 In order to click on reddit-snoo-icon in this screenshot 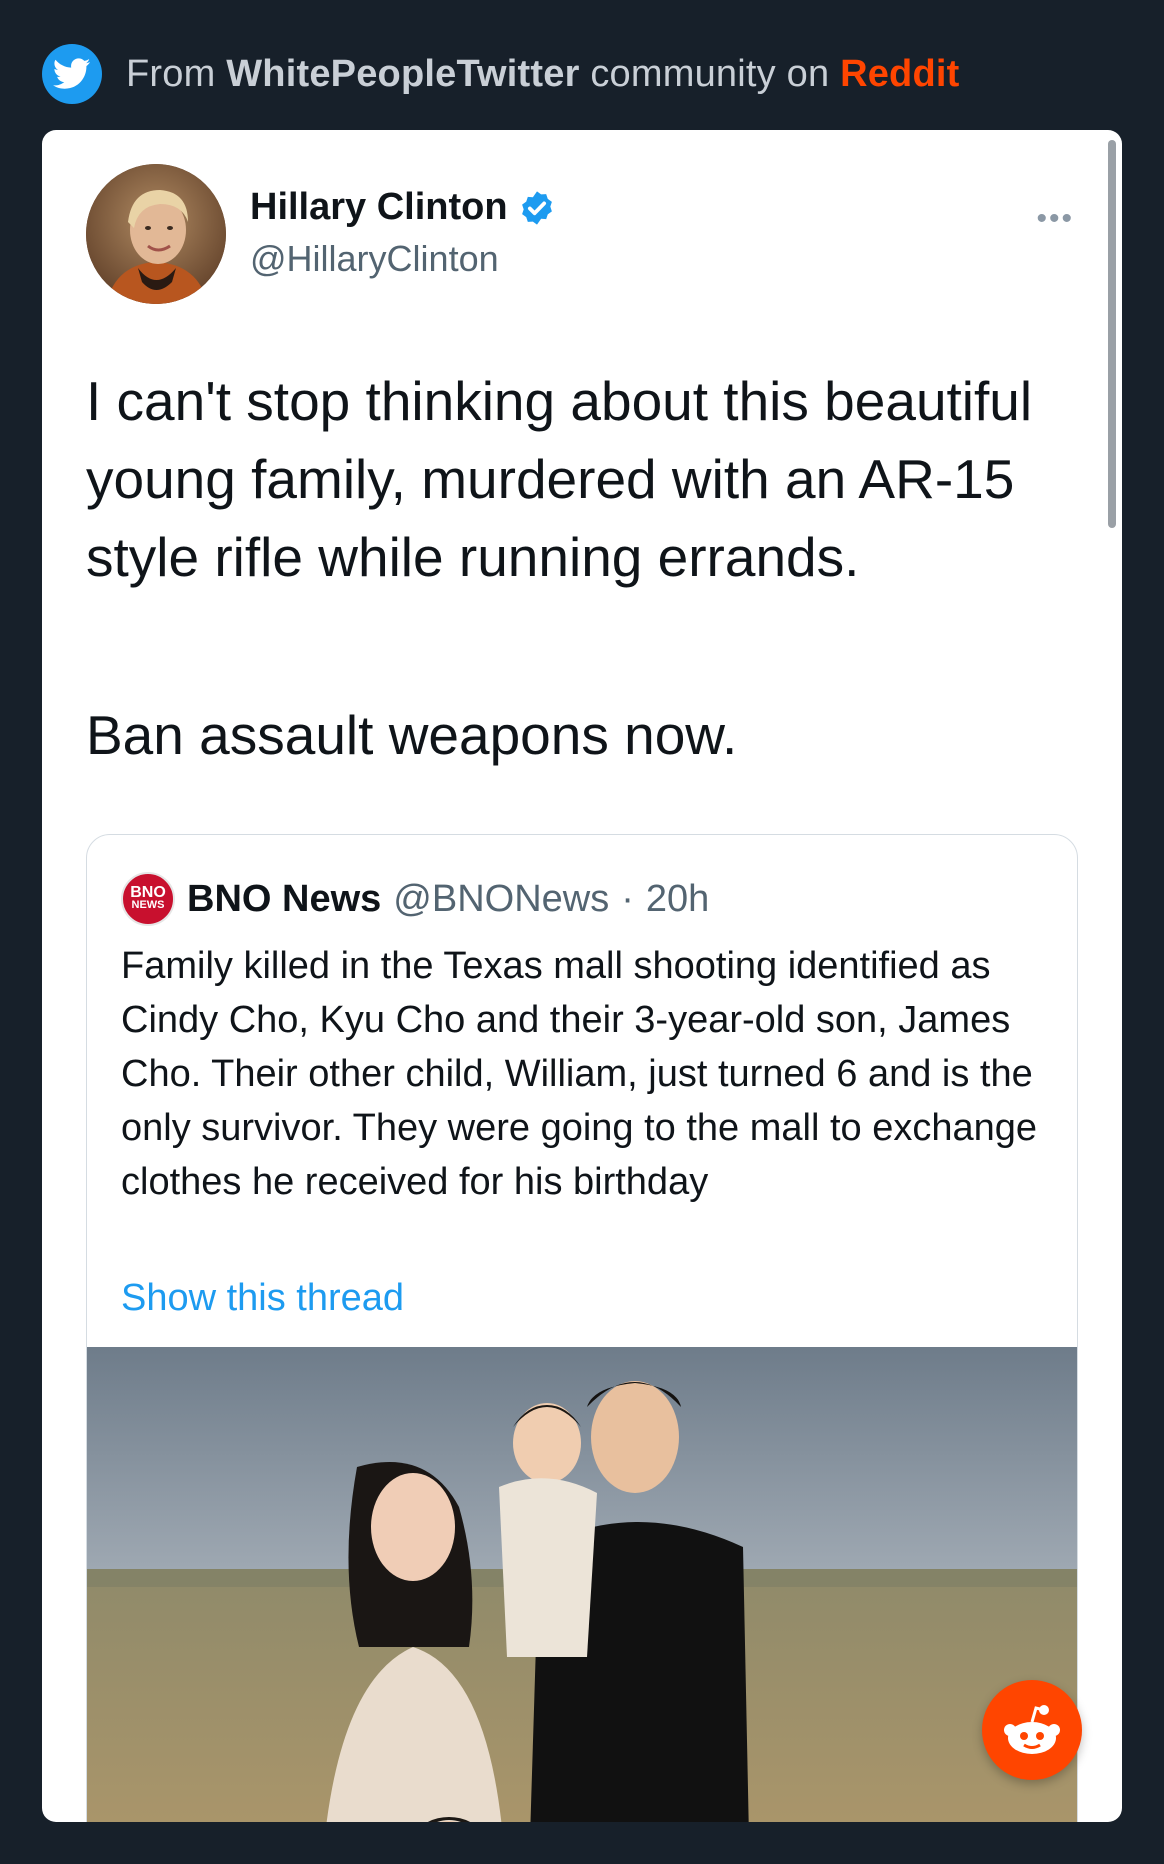, I will do `click(1032, 1729)`.